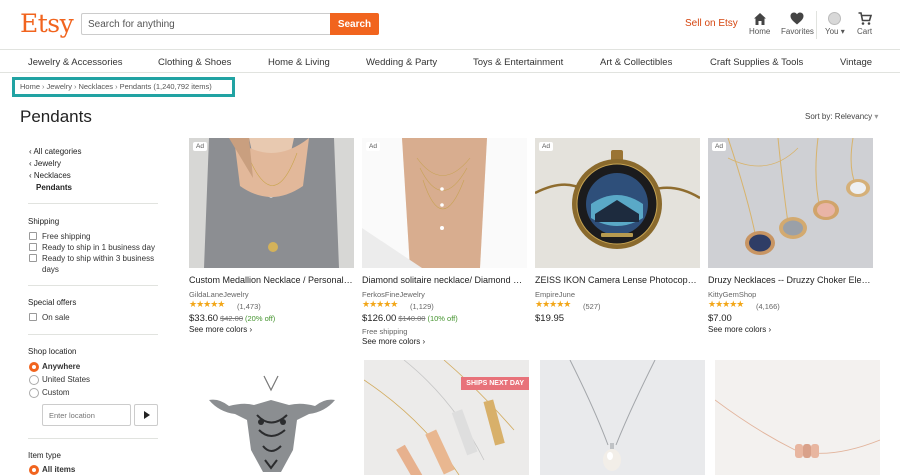  I want to click on shop-name: FerkosFineJewelry, so click(393, 294).